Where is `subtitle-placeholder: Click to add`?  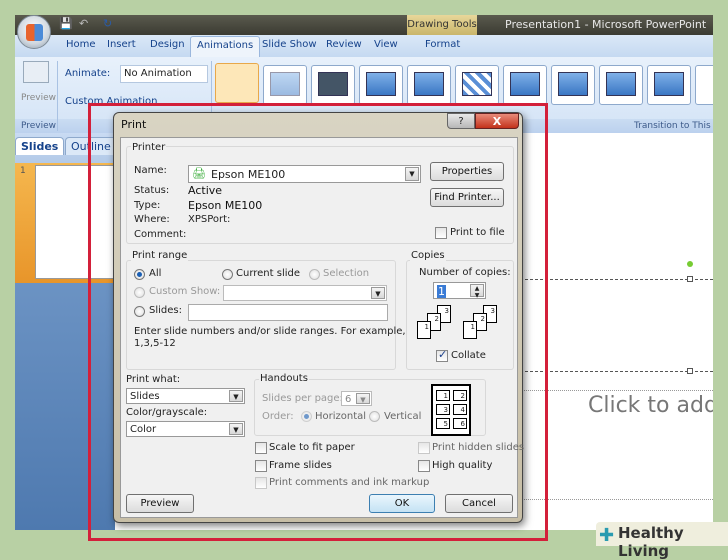 subtitle-placeholder: Click to add is located at coordinates (650, 405).